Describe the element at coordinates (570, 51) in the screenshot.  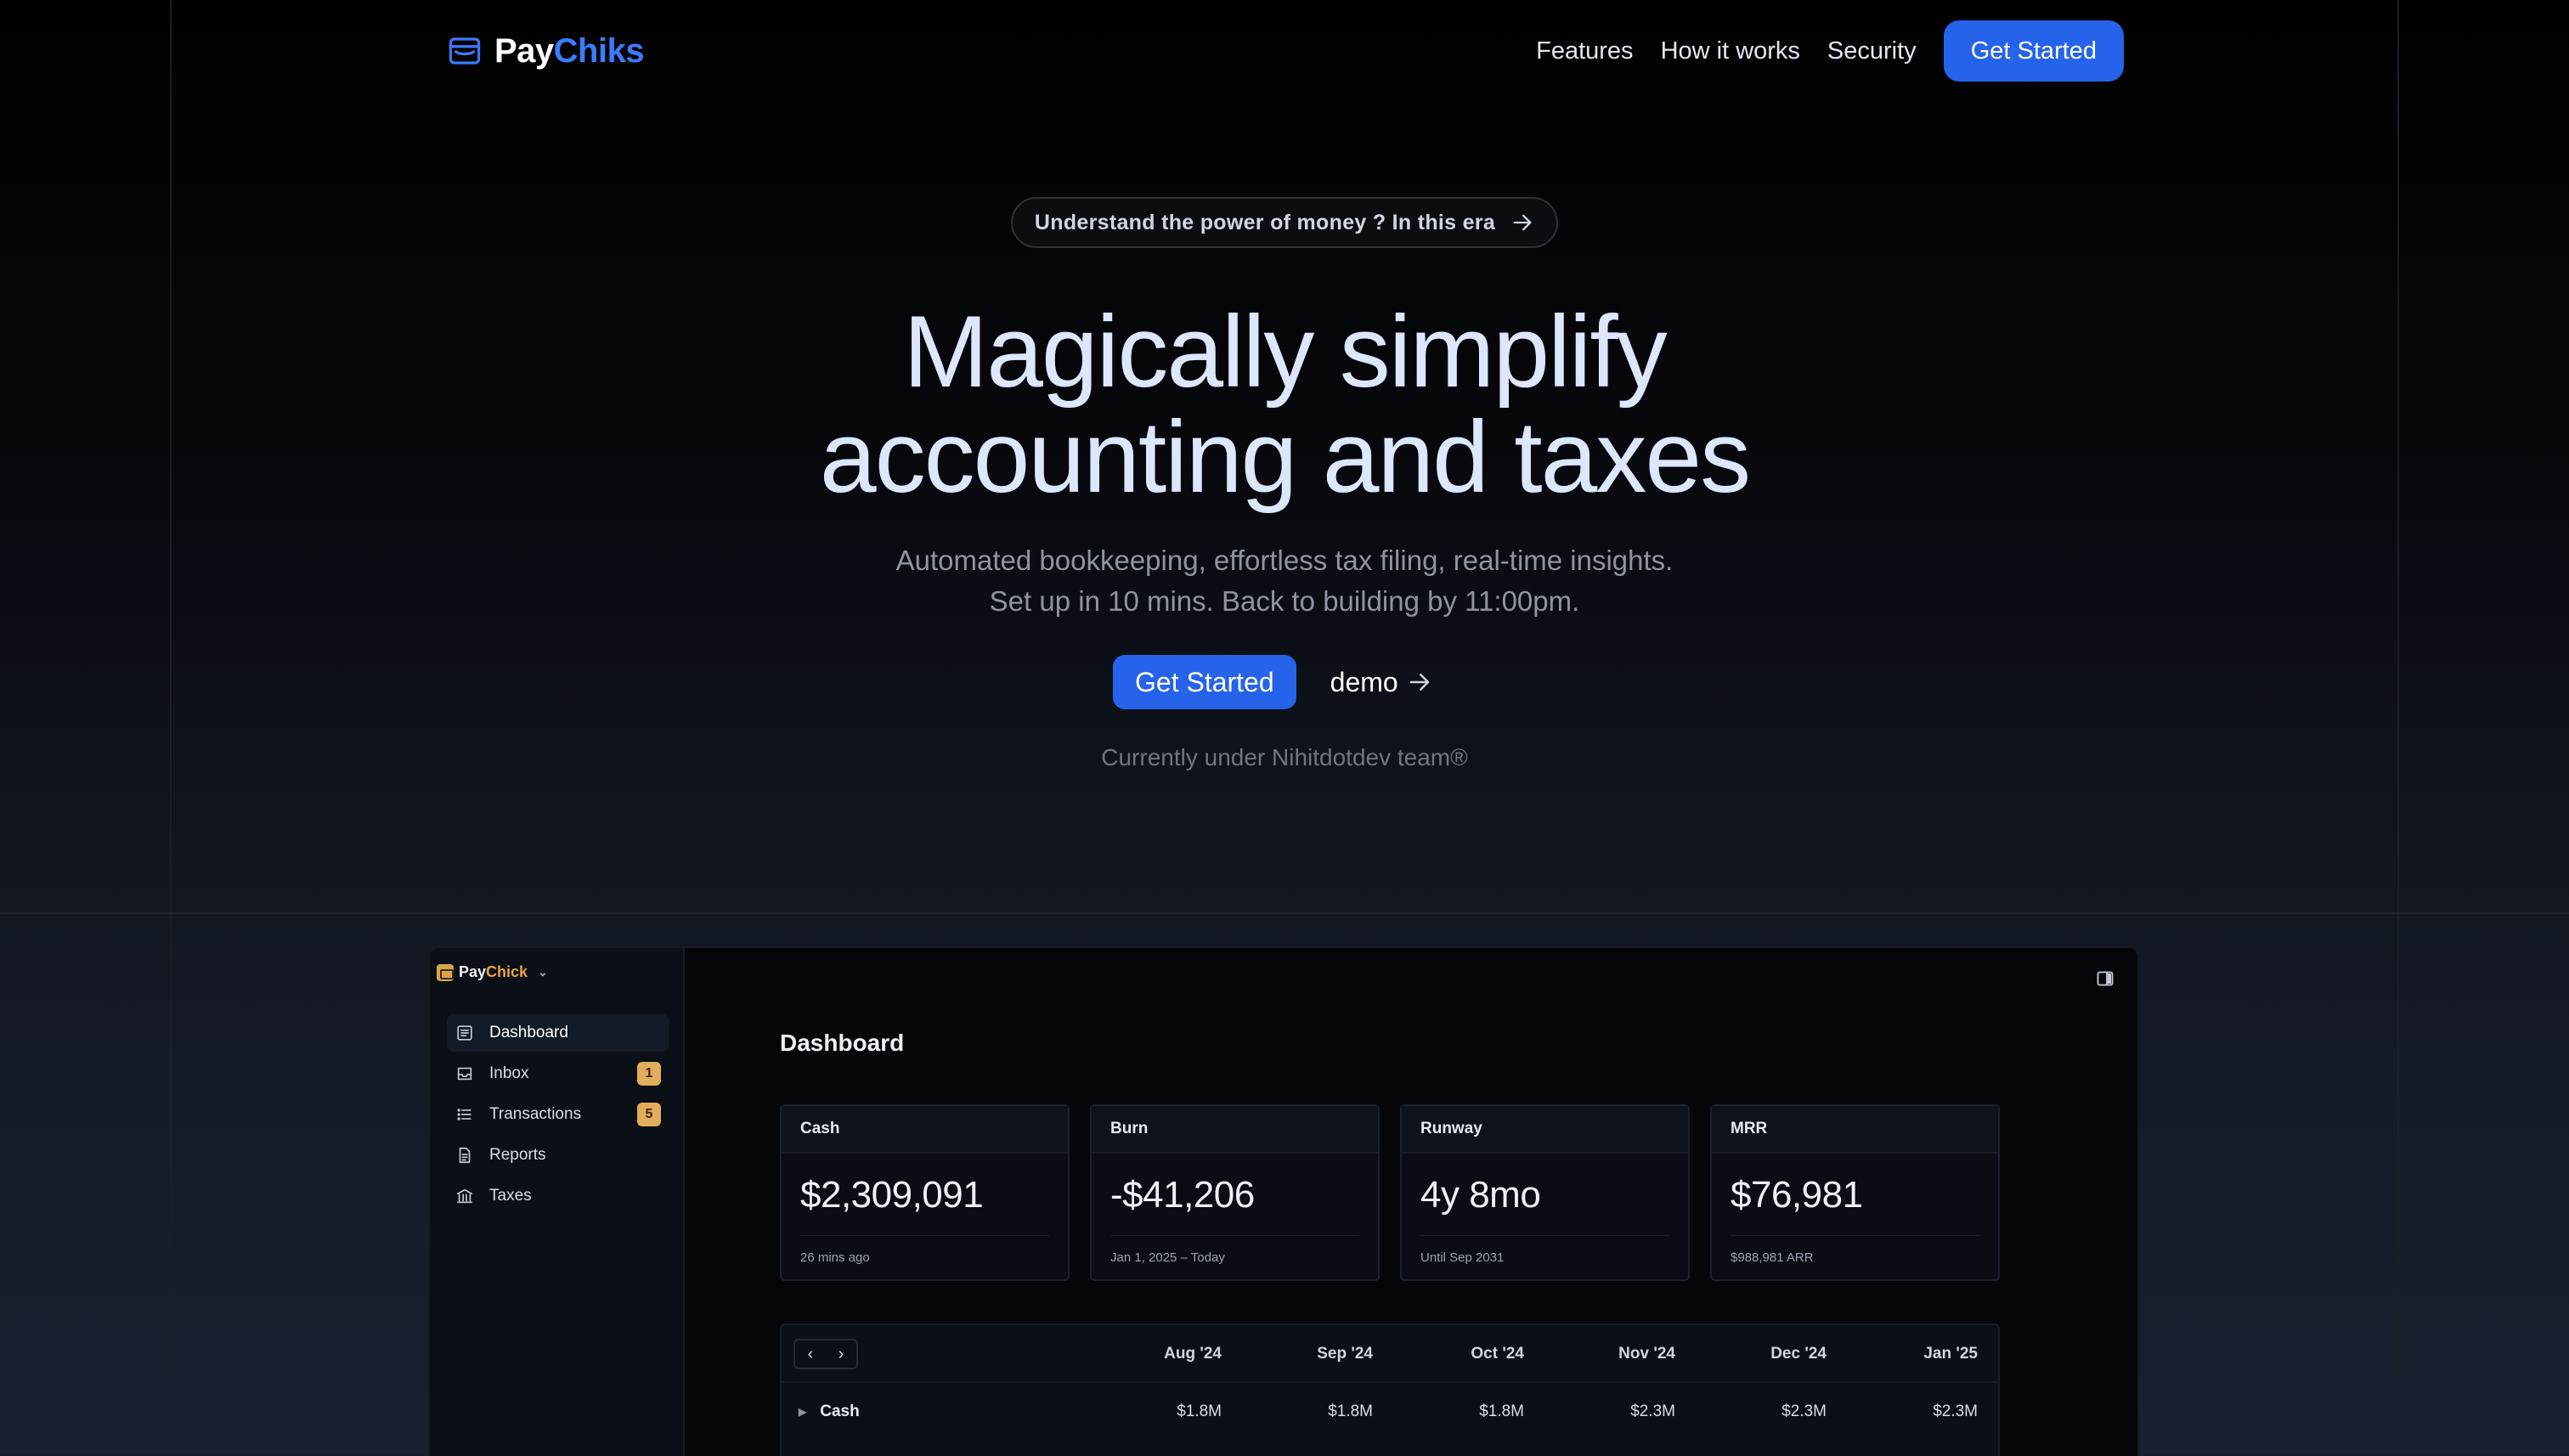
I see `brand-name: PayChiks` at that location.